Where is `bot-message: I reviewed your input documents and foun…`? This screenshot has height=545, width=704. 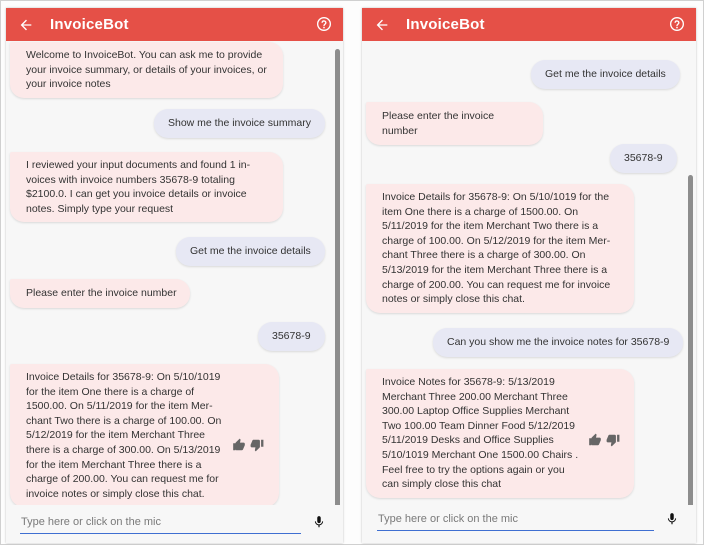
bot-message: I reviewed your input documents and foun… is located at coordinates (146, 187).